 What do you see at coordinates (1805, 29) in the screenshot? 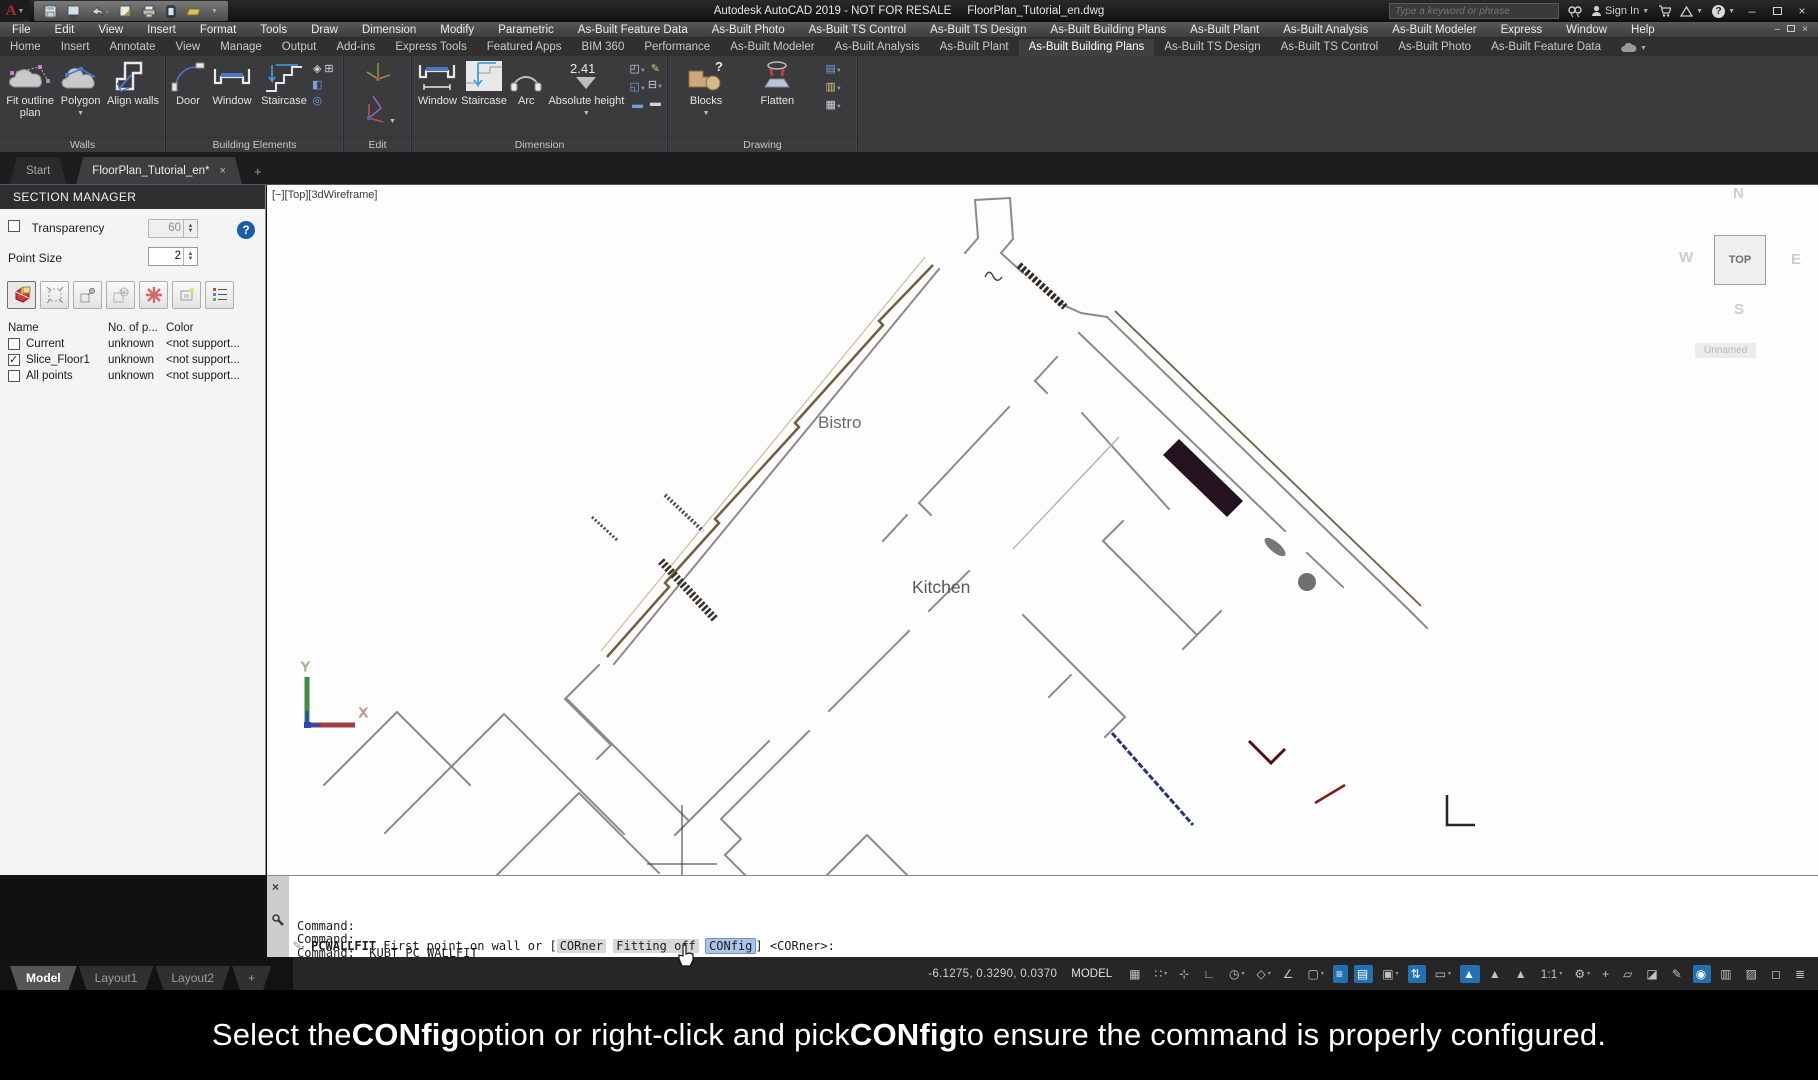
I see `doc-close-button: ×` at bounding box center [1805, 29].